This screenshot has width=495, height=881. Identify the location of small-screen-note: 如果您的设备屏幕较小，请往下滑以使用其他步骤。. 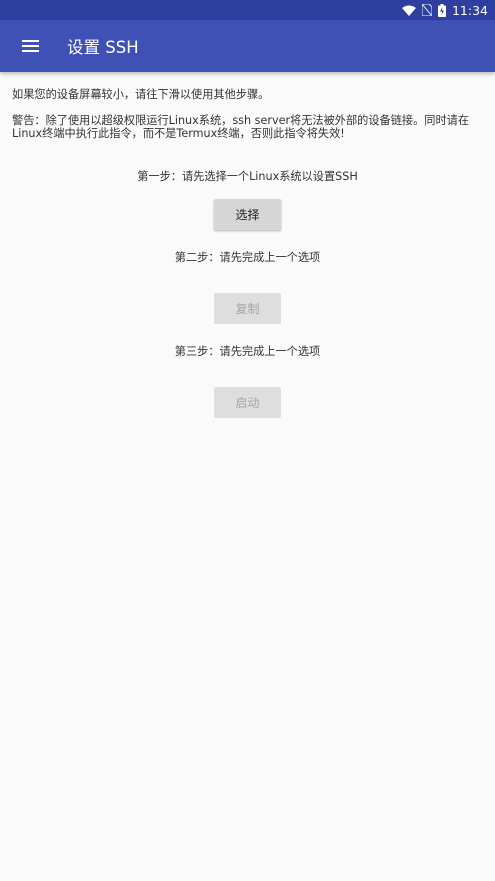
(141, 94).